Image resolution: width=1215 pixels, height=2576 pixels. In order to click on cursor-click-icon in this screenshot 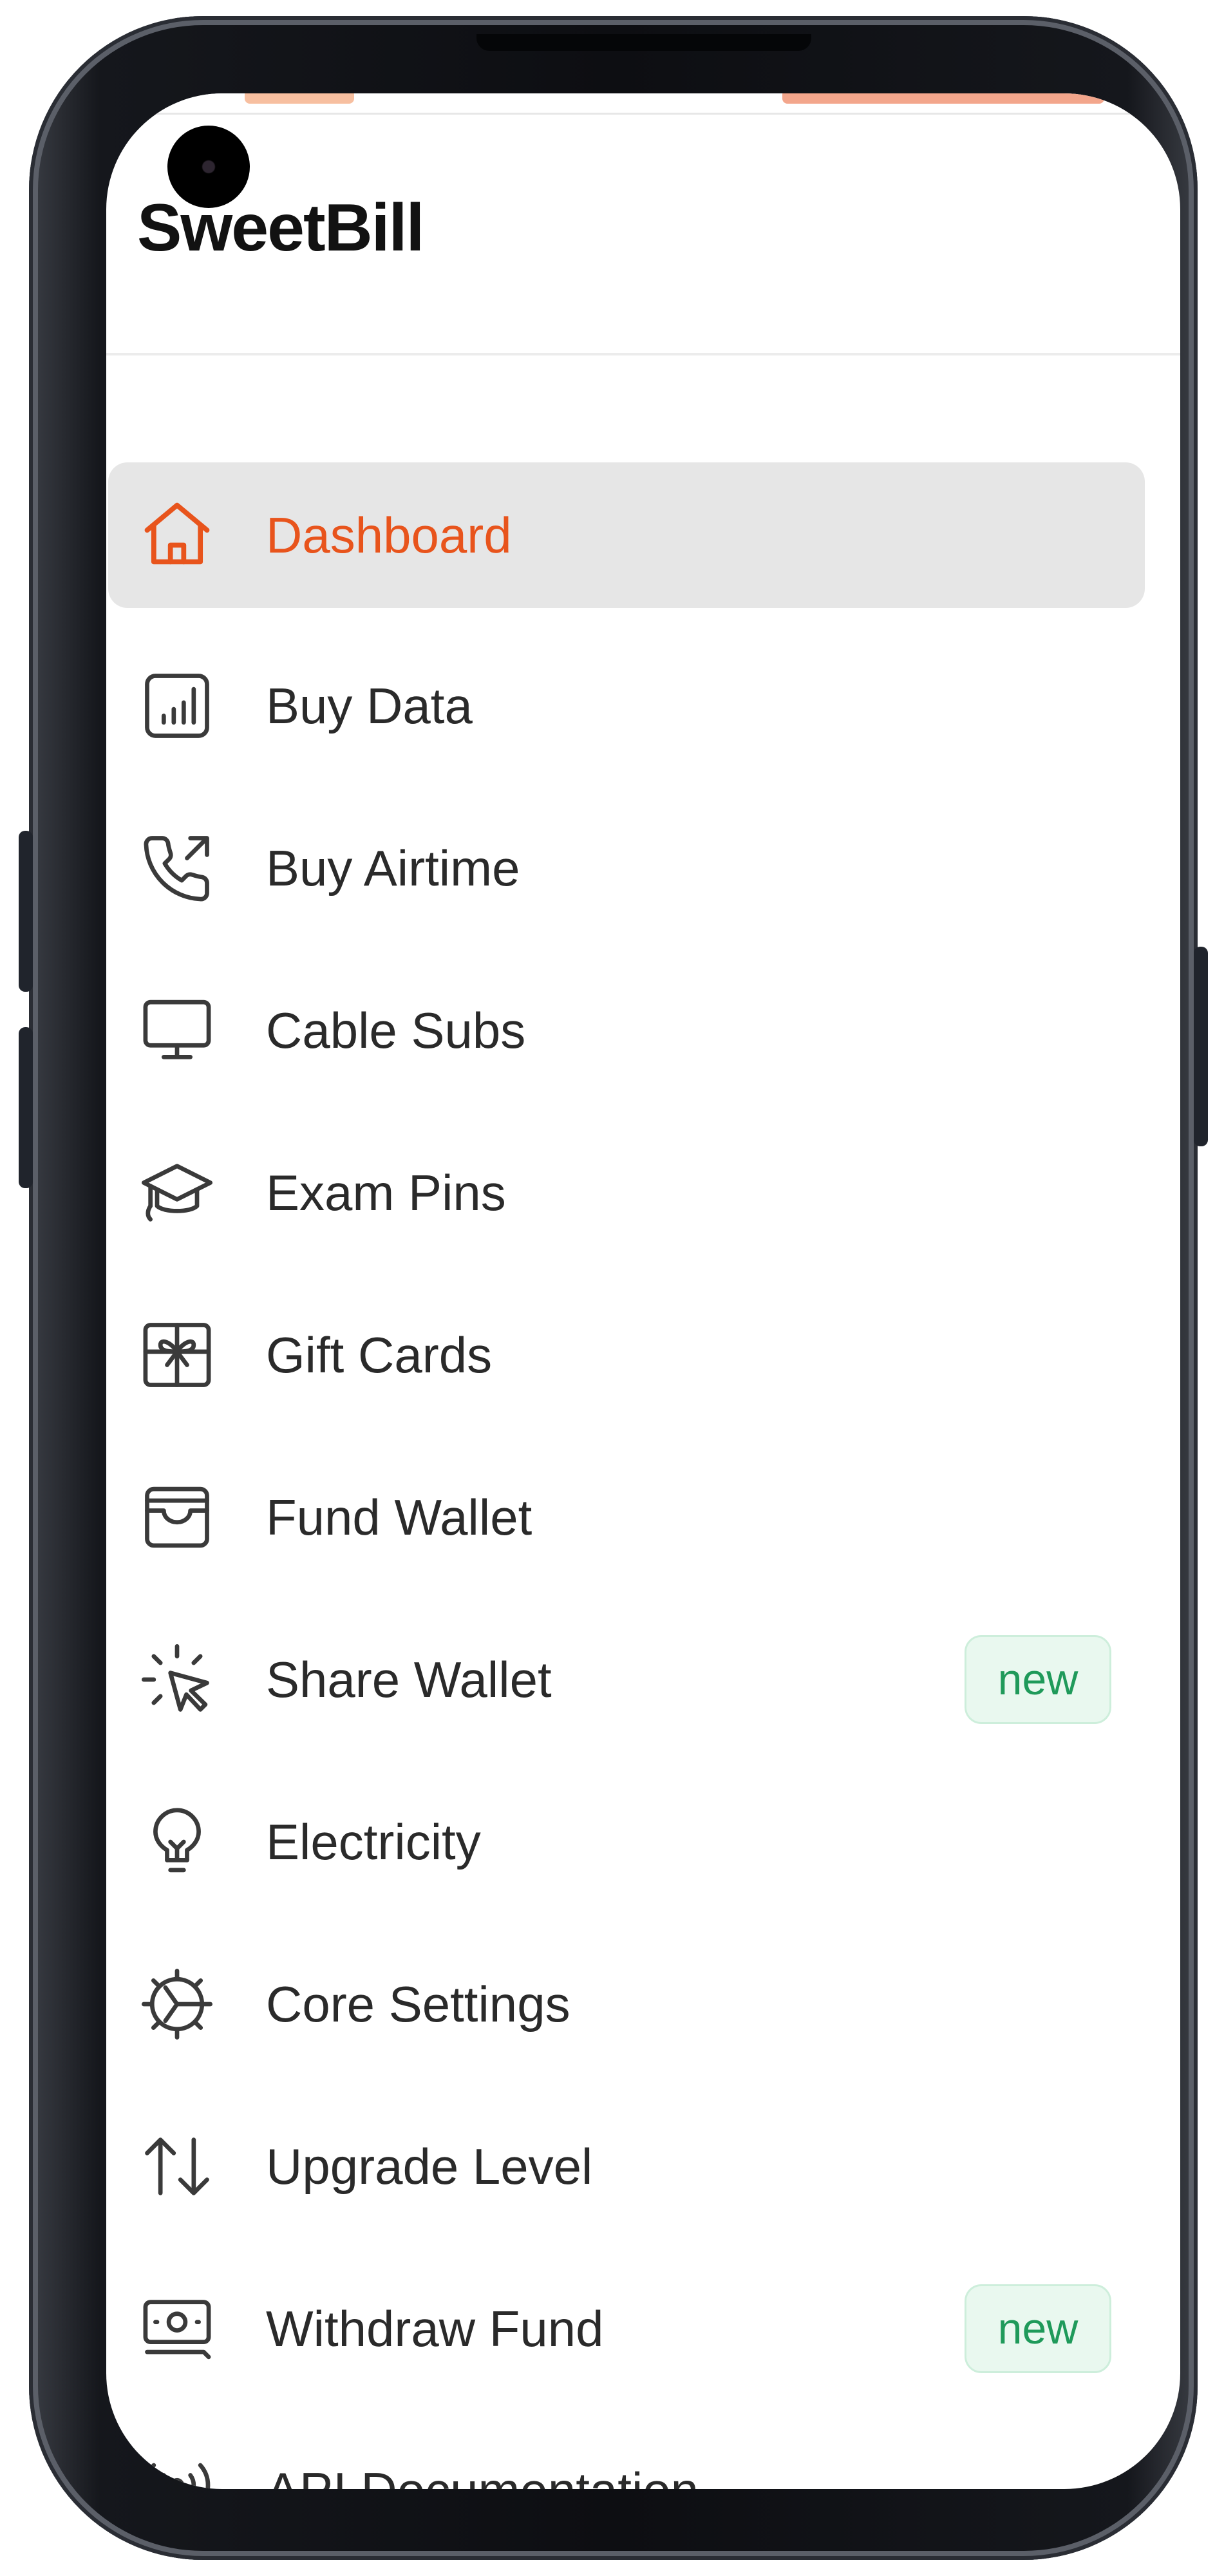, I will do `click(177, 1679)`.